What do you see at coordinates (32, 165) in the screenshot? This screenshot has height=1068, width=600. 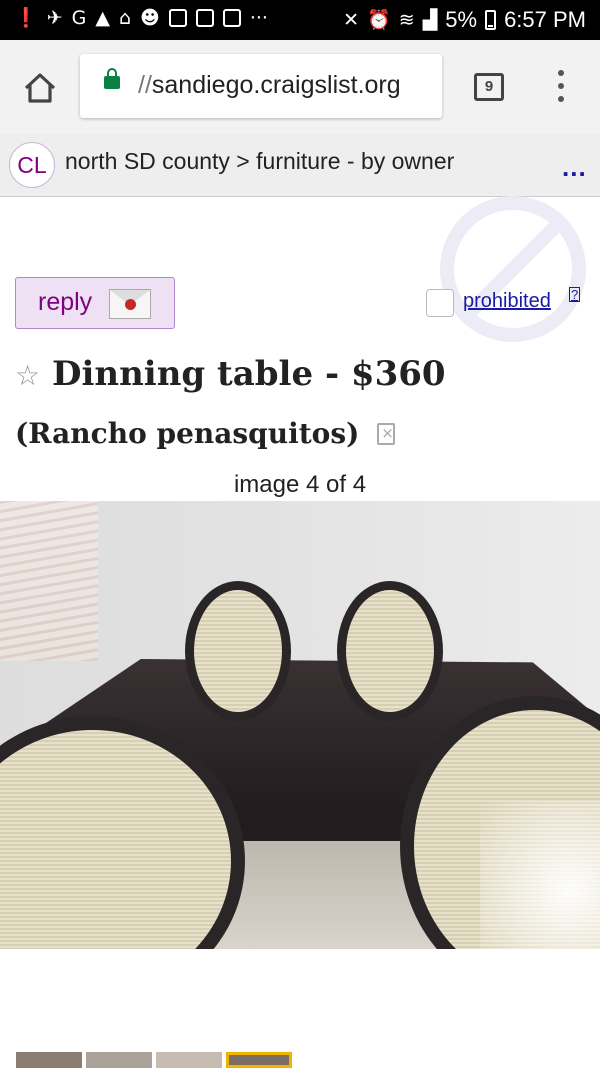 I see `craigslist-logo: CL` at bounding box center [32, 165].